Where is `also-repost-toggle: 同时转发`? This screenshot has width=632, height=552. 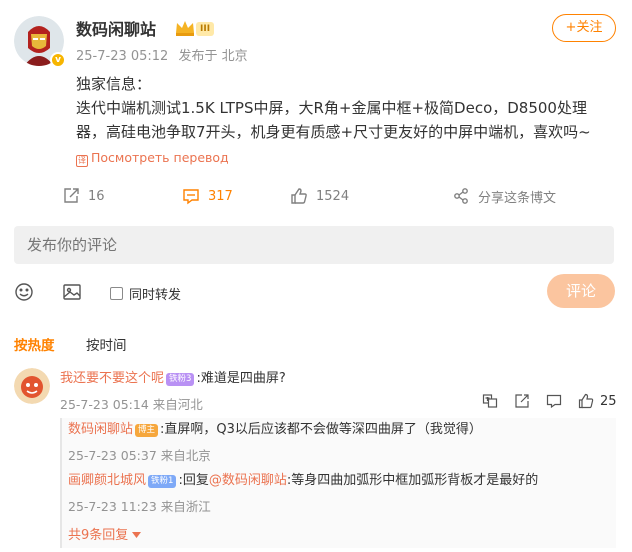
also-repost-toggle: 同时转发 is located at coordinates (145, 293).